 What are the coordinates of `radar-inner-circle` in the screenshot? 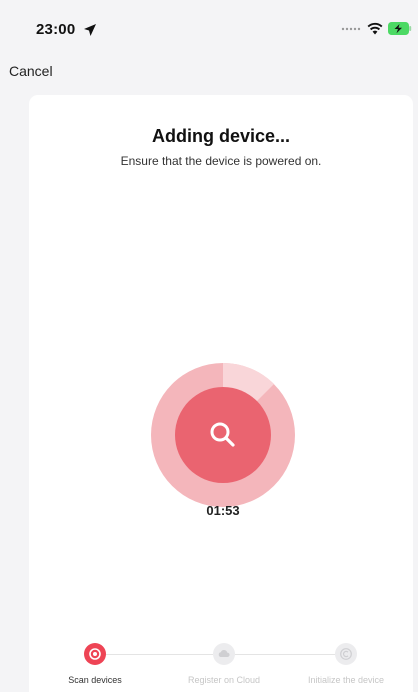 It's located at (223, 435).